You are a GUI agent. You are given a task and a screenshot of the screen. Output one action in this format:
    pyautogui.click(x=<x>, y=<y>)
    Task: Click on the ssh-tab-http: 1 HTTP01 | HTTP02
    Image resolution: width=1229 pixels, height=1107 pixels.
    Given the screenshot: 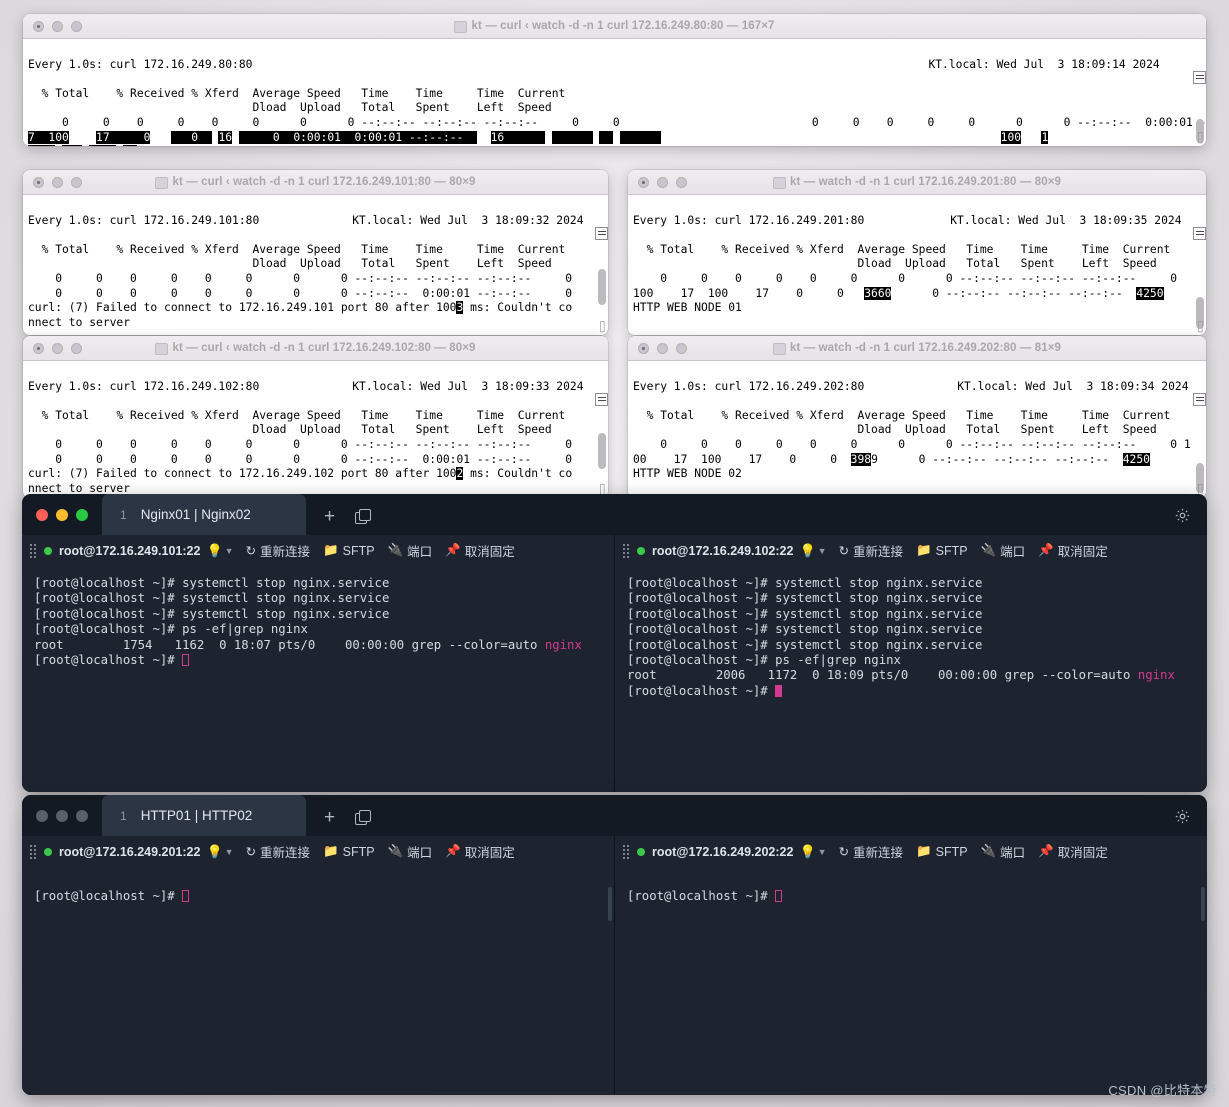 What is the action you would take?
    pyautogui.click(x=204, y=815)
    